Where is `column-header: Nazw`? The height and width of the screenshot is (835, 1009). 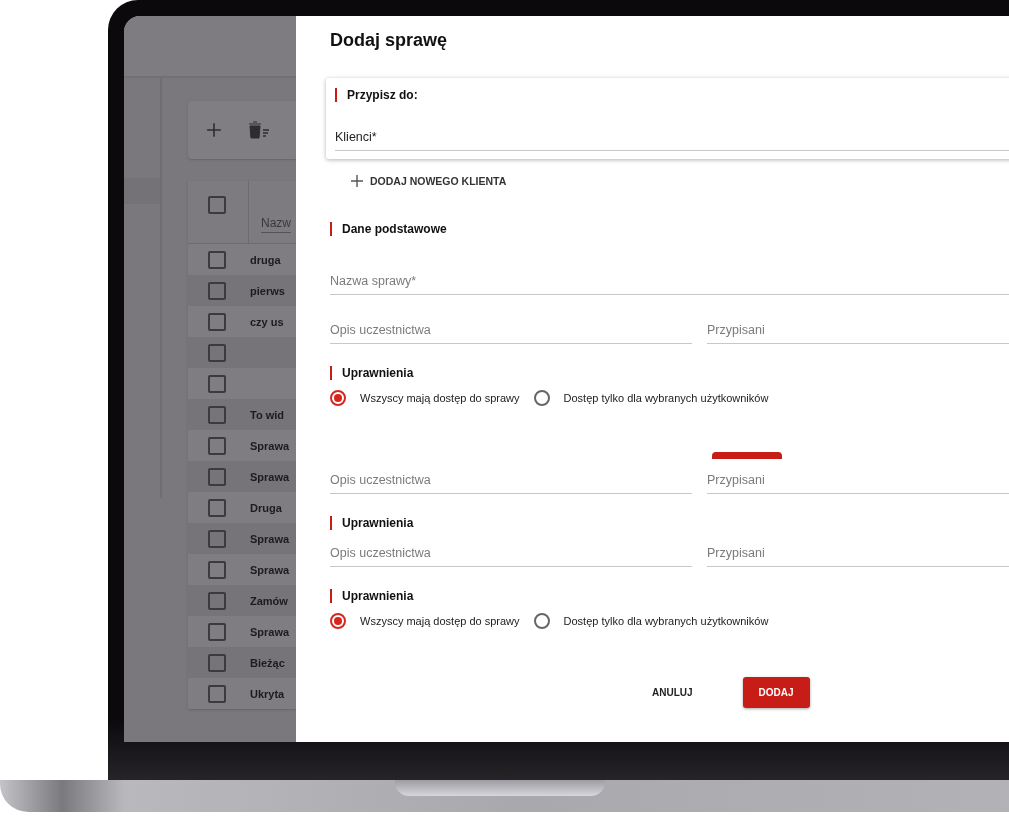
column-header: Nazw is located at coordinates (276, 224).